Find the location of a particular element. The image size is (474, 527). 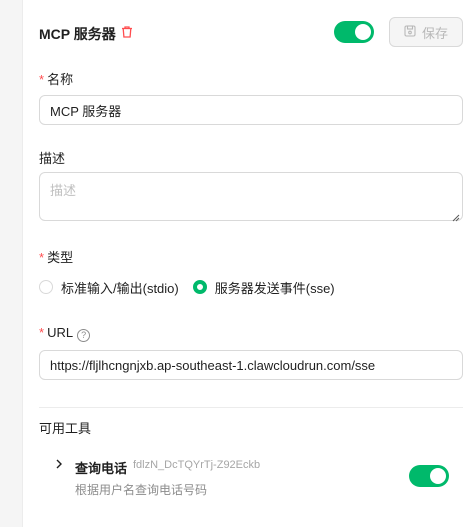

url-label: * URL? is located at coordinates (65, 333).